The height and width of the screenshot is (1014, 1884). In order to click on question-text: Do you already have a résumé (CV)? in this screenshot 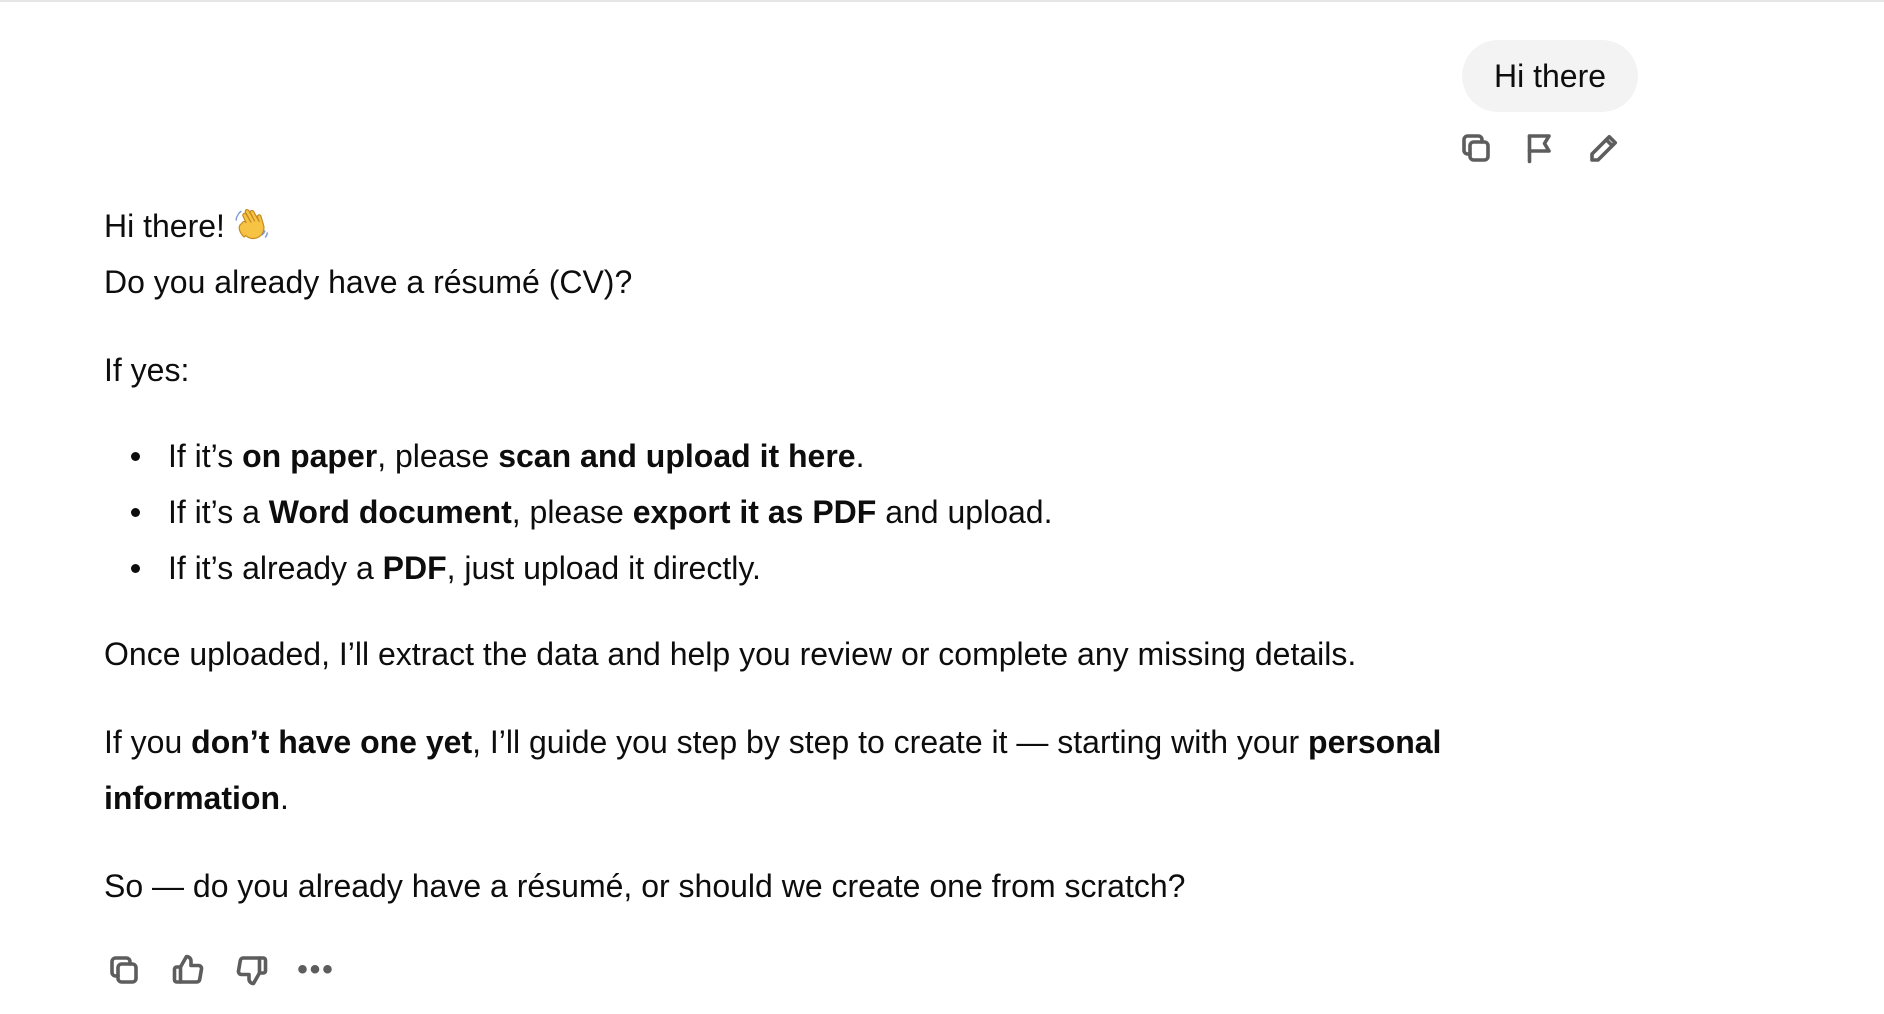, I will do `click(368, 282)`.